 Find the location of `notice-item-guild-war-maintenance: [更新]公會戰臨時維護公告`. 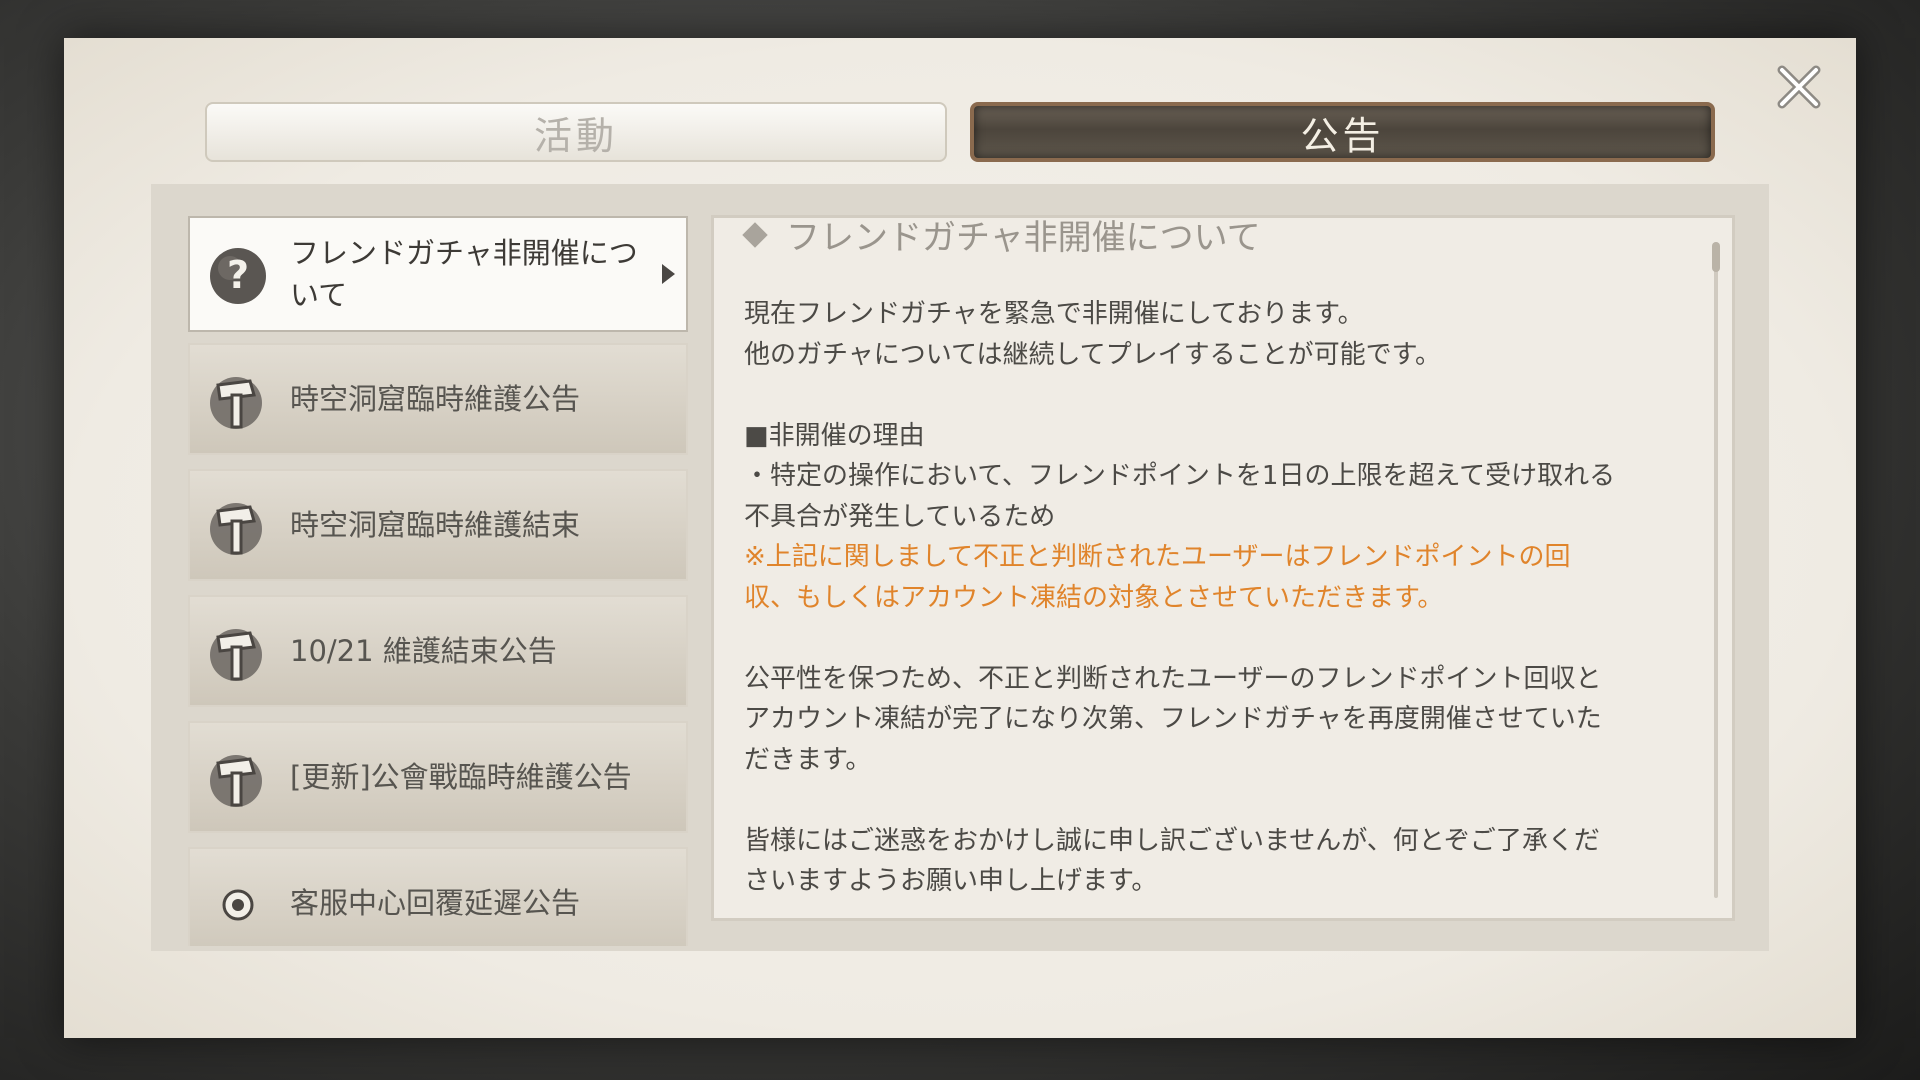

notice-item-guild-war-maintenance: [更新]公會戰臨時維護公告 is located at coordinates (438, 777).